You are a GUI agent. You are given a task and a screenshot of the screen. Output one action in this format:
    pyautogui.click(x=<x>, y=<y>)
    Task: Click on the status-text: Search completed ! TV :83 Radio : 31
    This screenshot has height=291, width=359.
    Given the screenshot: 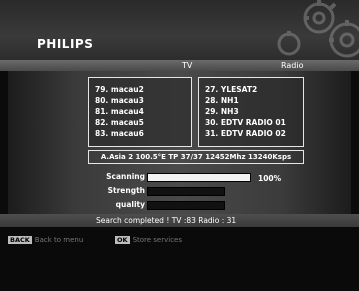 What is the action you would take?
    pyautogui.click(x=166, y=220)
    